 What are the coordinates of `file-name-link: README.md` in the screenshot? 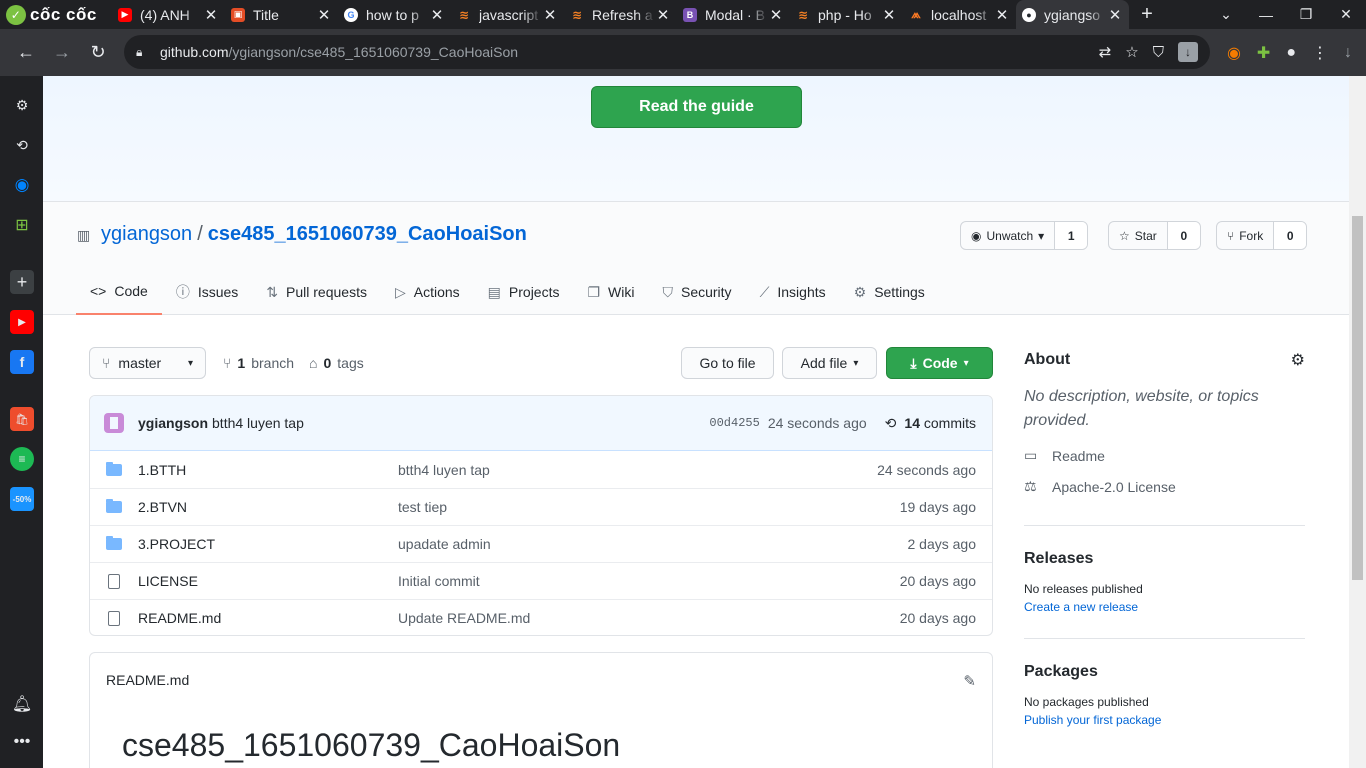 It's located at (268, 618).